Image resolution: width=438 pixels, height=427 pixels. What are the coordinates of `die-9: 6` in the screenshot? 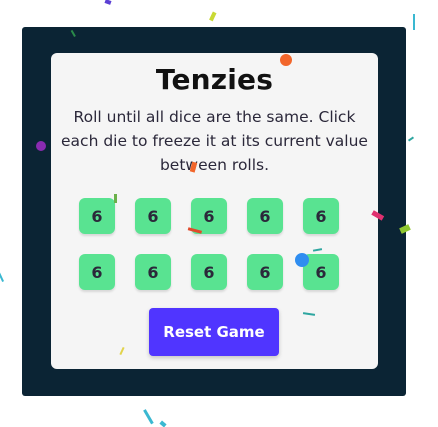 It's located at (265, 272).